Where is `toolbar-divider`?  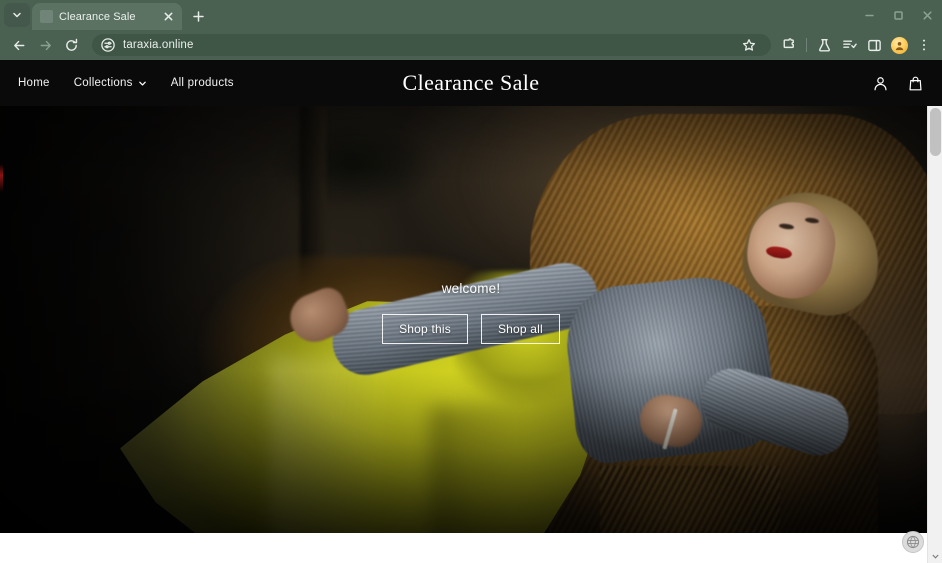 toolbar-divider is located at coordinates (806, 45).